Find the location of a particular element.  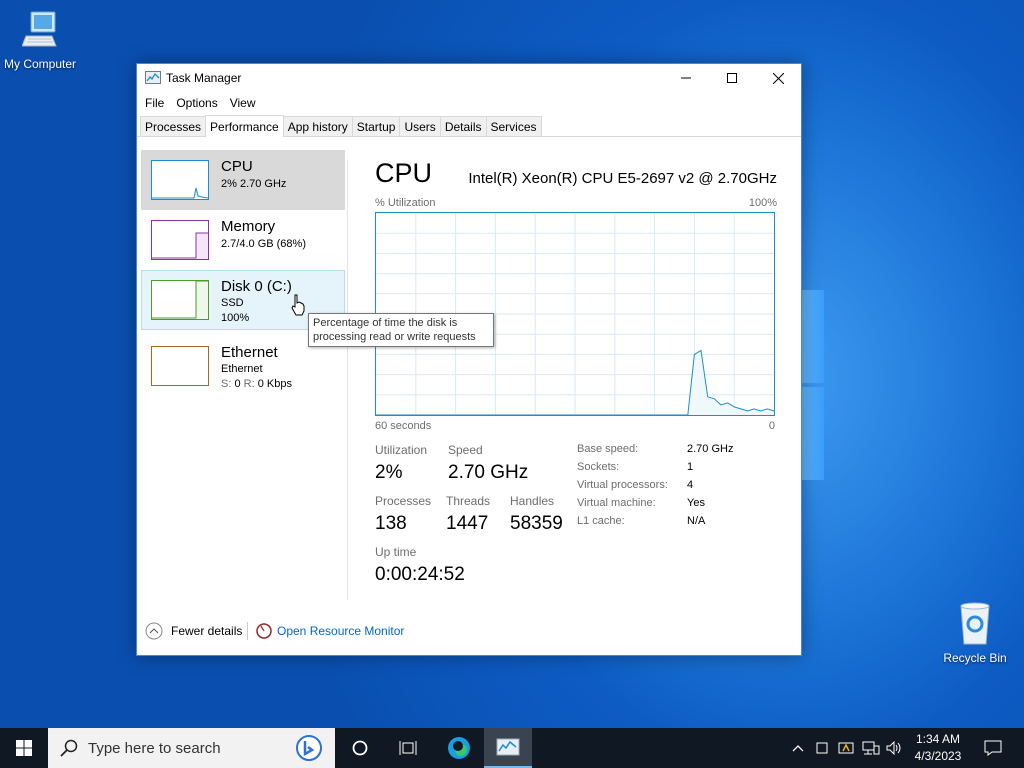

resource-monitor-icon is located at coordinates (264, 631).